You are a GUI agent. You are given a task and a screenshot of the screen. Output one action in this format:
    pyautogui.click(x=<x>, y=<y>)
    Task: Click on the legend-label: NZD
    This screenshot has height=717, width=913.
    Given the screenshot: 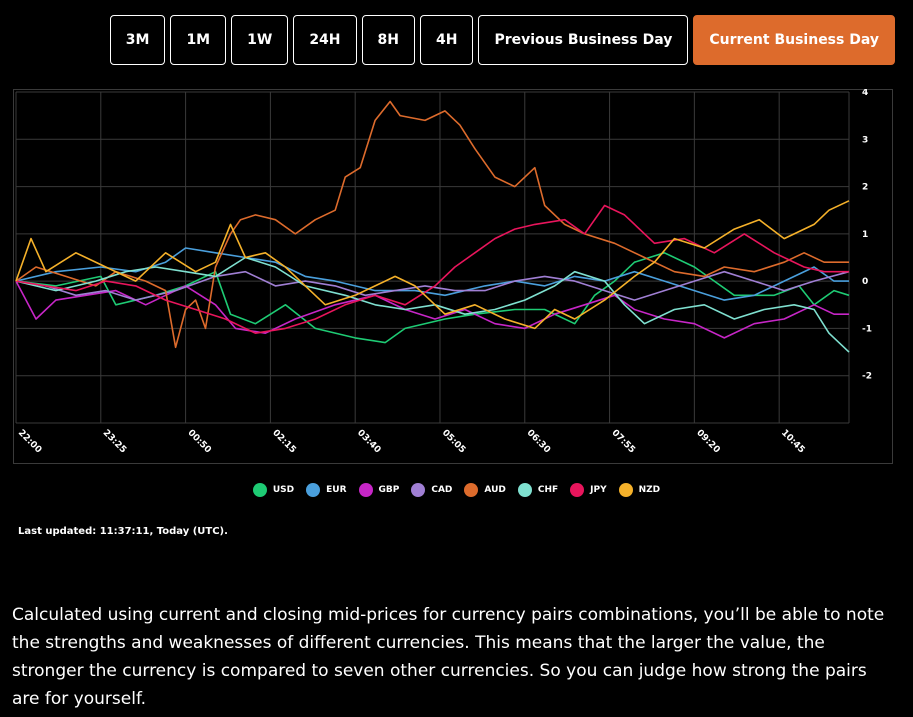 What is the action you would take?
    pyautogui.click(x=649, y=490)
    